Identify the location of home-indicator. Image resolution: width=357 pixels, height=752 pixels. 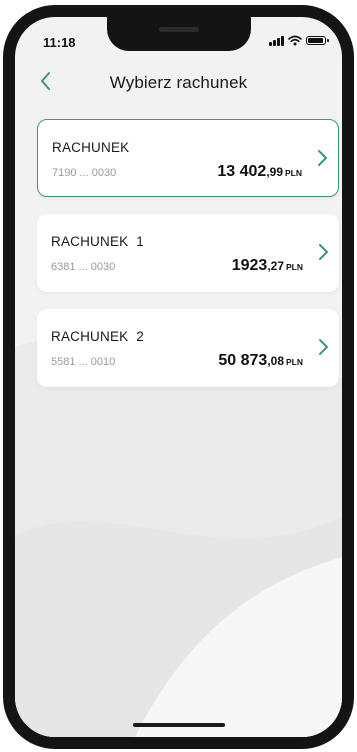
(179, 725).